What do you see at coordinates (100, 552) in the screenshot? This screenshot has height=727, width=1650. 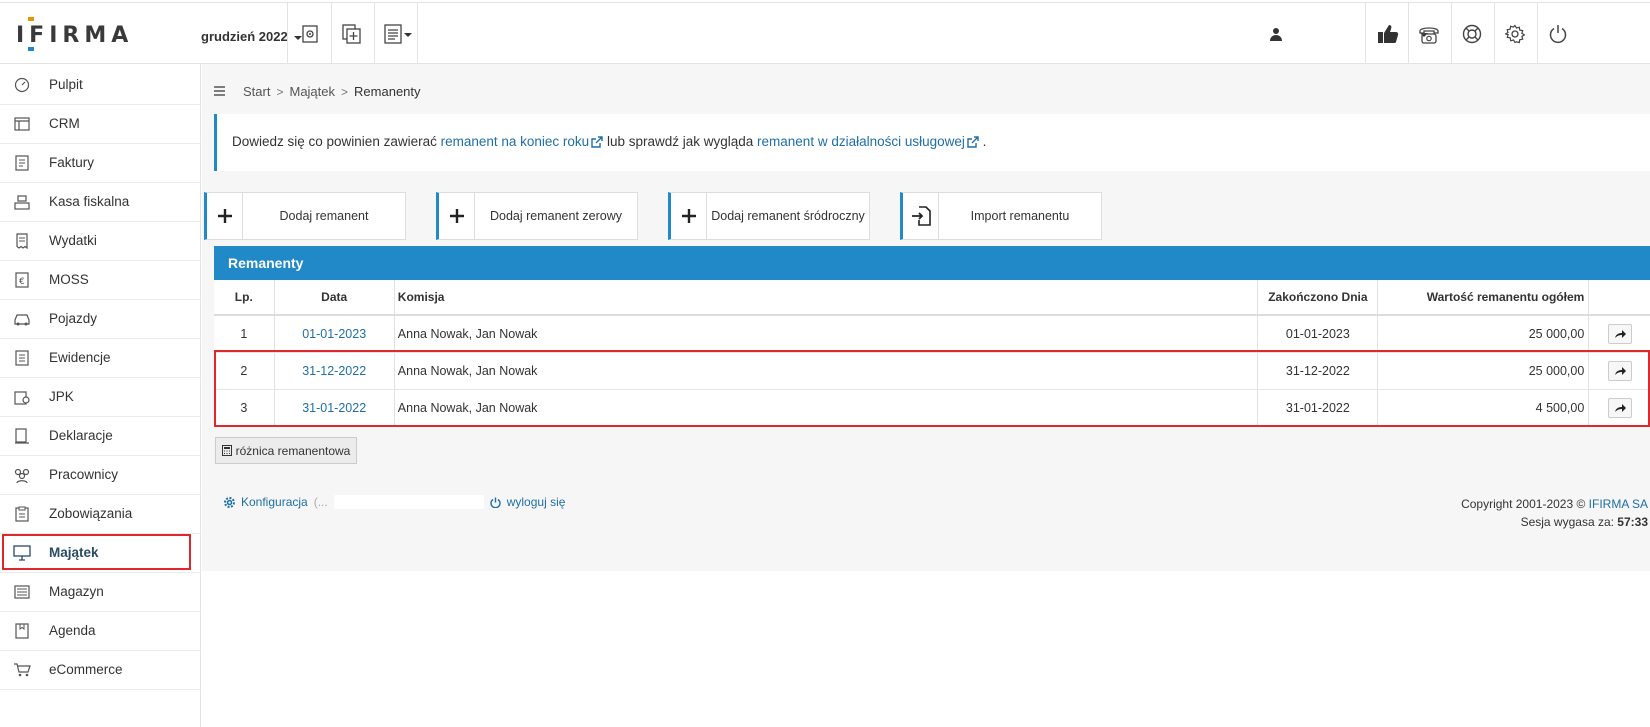 I see `sidebar-item-majatek: Majątek` at bounding box center [100, 552].